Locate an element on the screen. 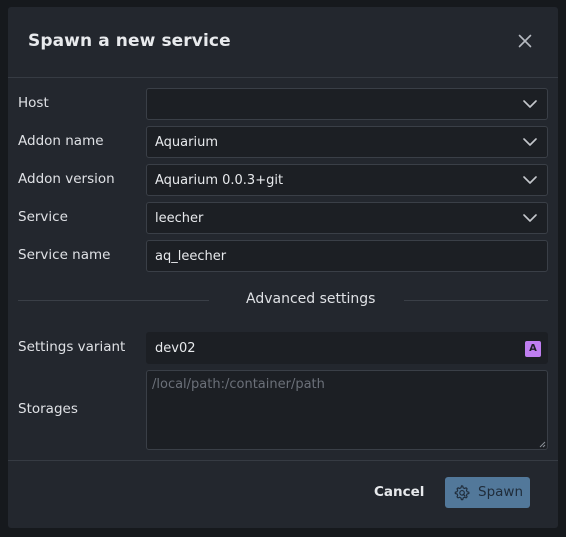  storages-row: Storages /local/path:/container/path is located at coordinates (283, 410).